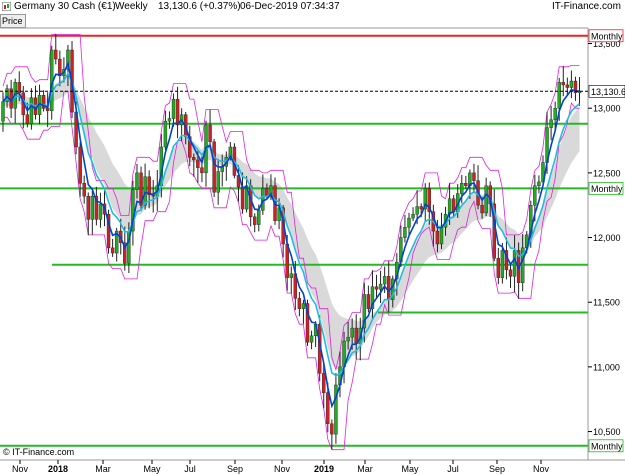  I want to click on watermark: © IT-Finance.com, so click(38, 452).